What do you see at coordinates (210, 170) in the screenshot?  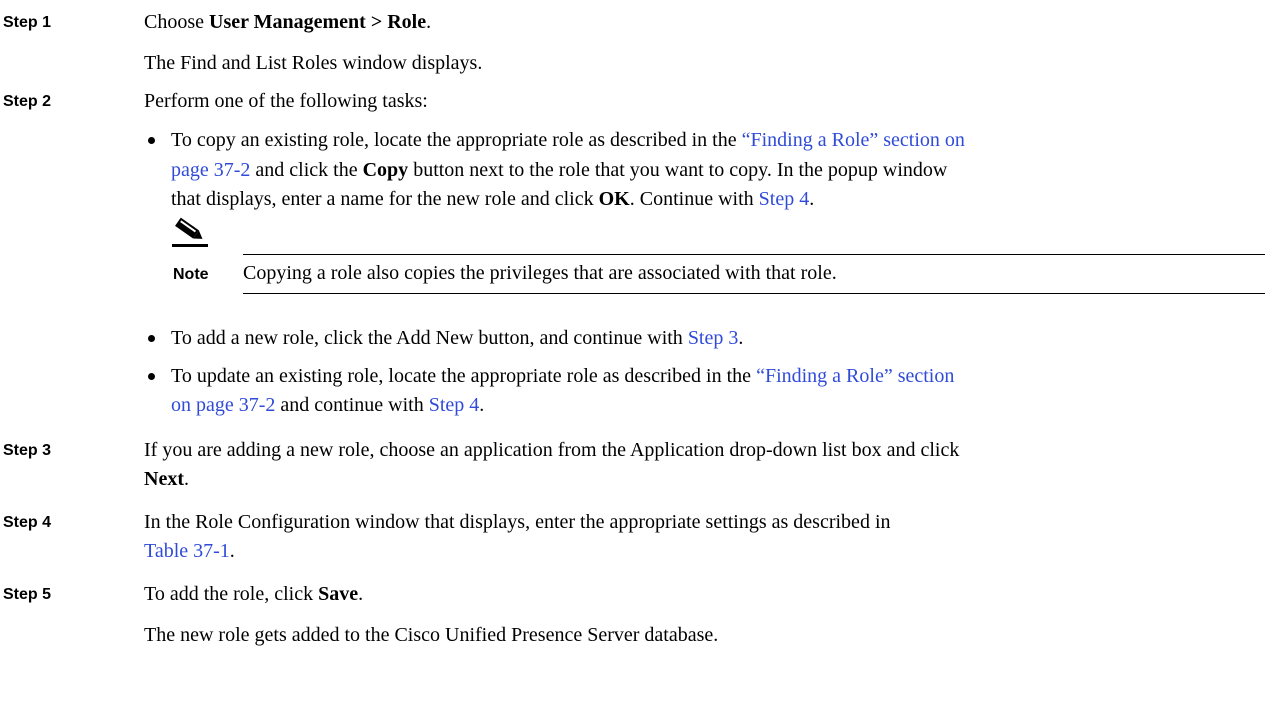 I see `page-37-2-link: page 37-2` at bounding box center [210, 170].